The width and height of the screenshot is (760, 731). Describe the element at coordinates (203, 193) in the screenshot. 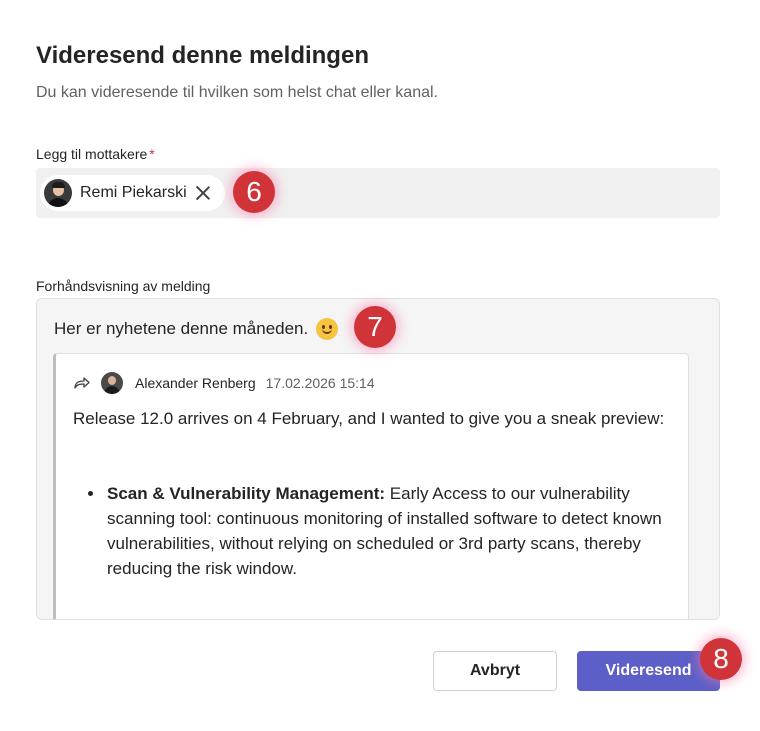

I see `close-icon` at that location.